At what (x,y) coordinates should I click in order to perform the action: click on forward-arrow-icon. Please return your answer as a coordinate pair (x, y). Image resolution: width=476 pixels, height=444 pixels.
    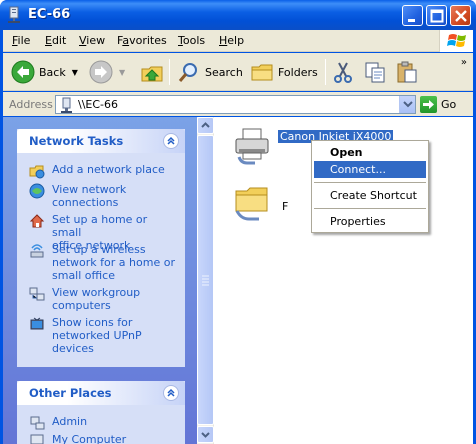
    Looking at the image, I should click on (101, 72).